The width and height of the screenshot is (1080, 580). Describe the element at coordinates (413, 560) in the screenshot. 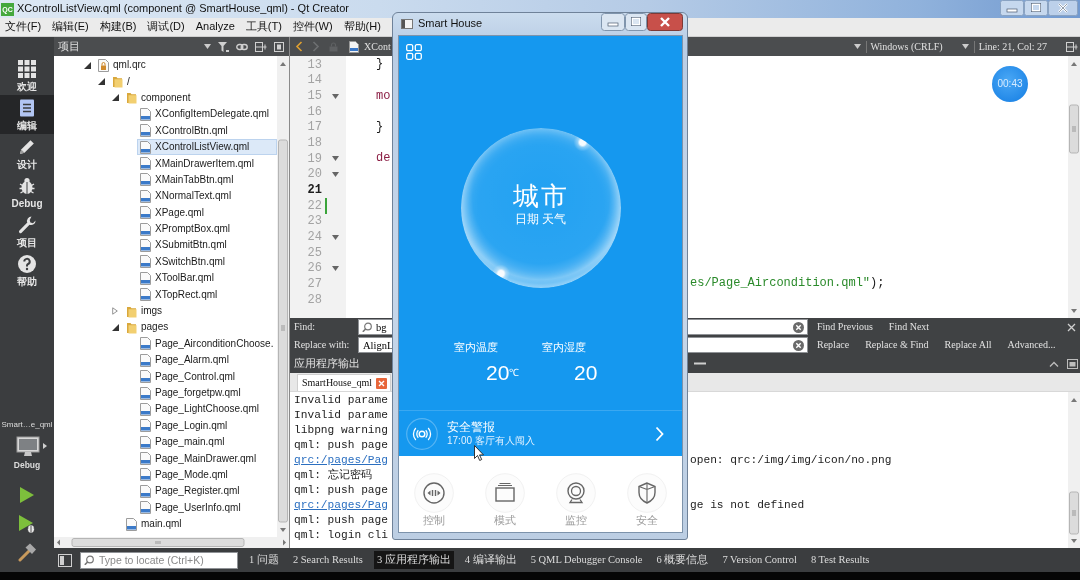

I see `output-pane-button: 3 应用程序输出` at that location.